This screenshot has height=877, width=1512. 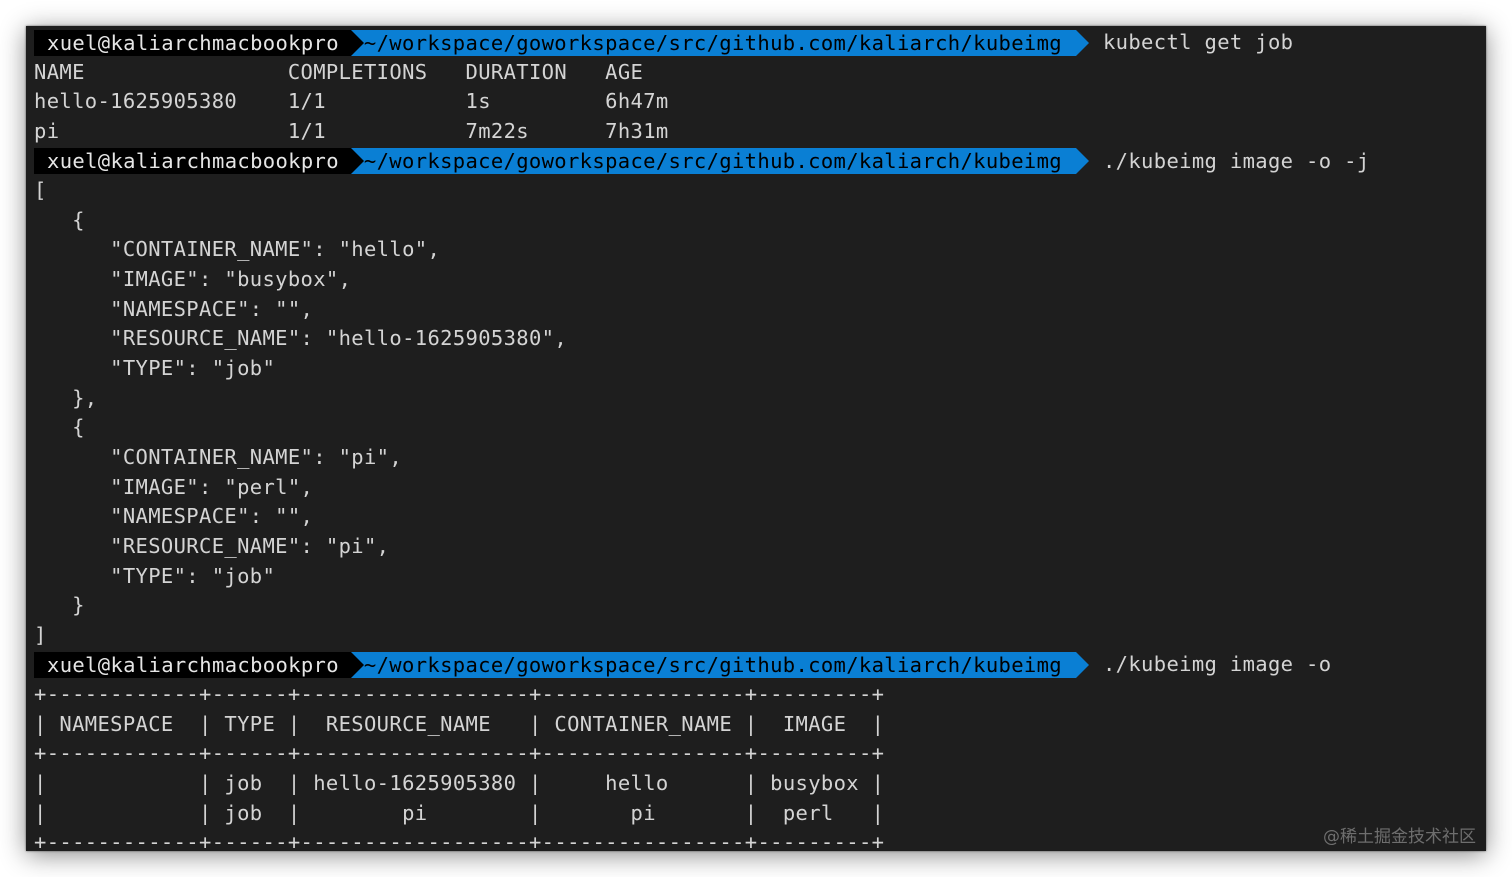 I want to click on json-line: "CONTAINER_NAME": "pi",, so click(x=218, y=456).